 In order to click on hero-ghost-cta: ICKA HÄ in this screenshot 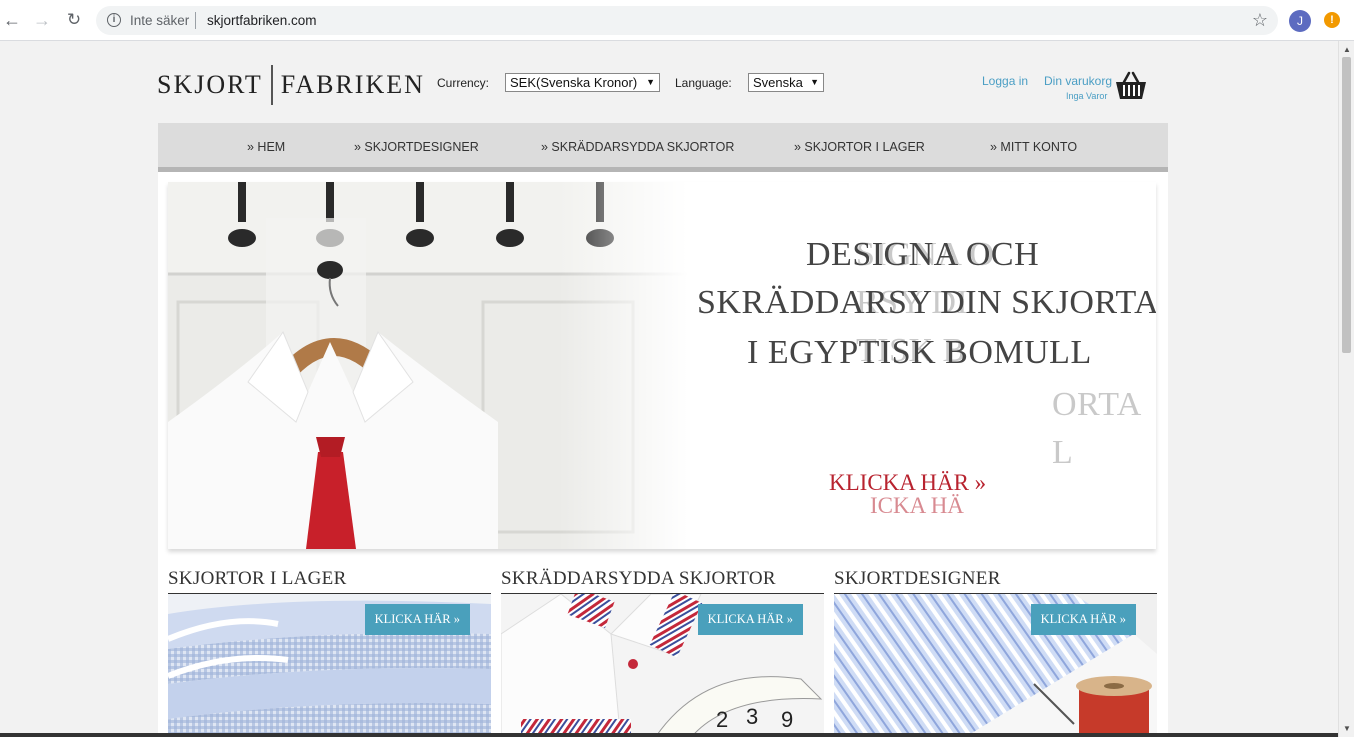, I will do `click(917, 505)`.